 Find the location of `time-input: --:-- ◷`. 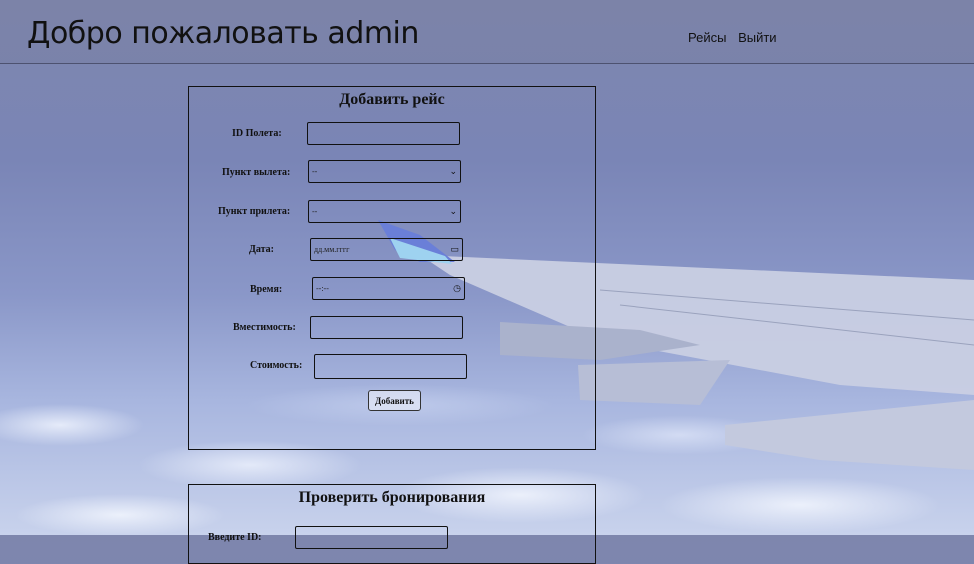

time-input: --:-- ◷ is located at coordinates (388, 288).